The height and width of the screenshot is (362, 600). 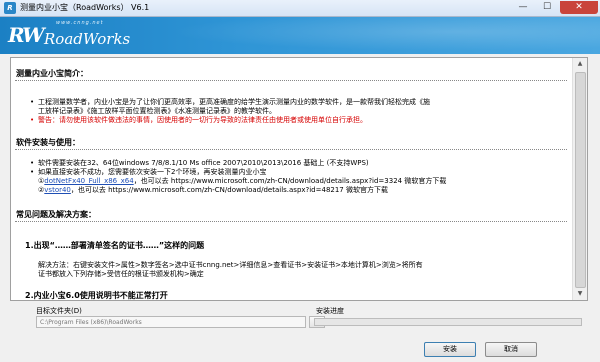 What do you see at coordinates (152, 172) in the screenshot?
I see `install-hint: 如果直接安装不成功，您需要依次安装一下2个环境，再安装测量内业小宝` at bounding box center [152, 172].